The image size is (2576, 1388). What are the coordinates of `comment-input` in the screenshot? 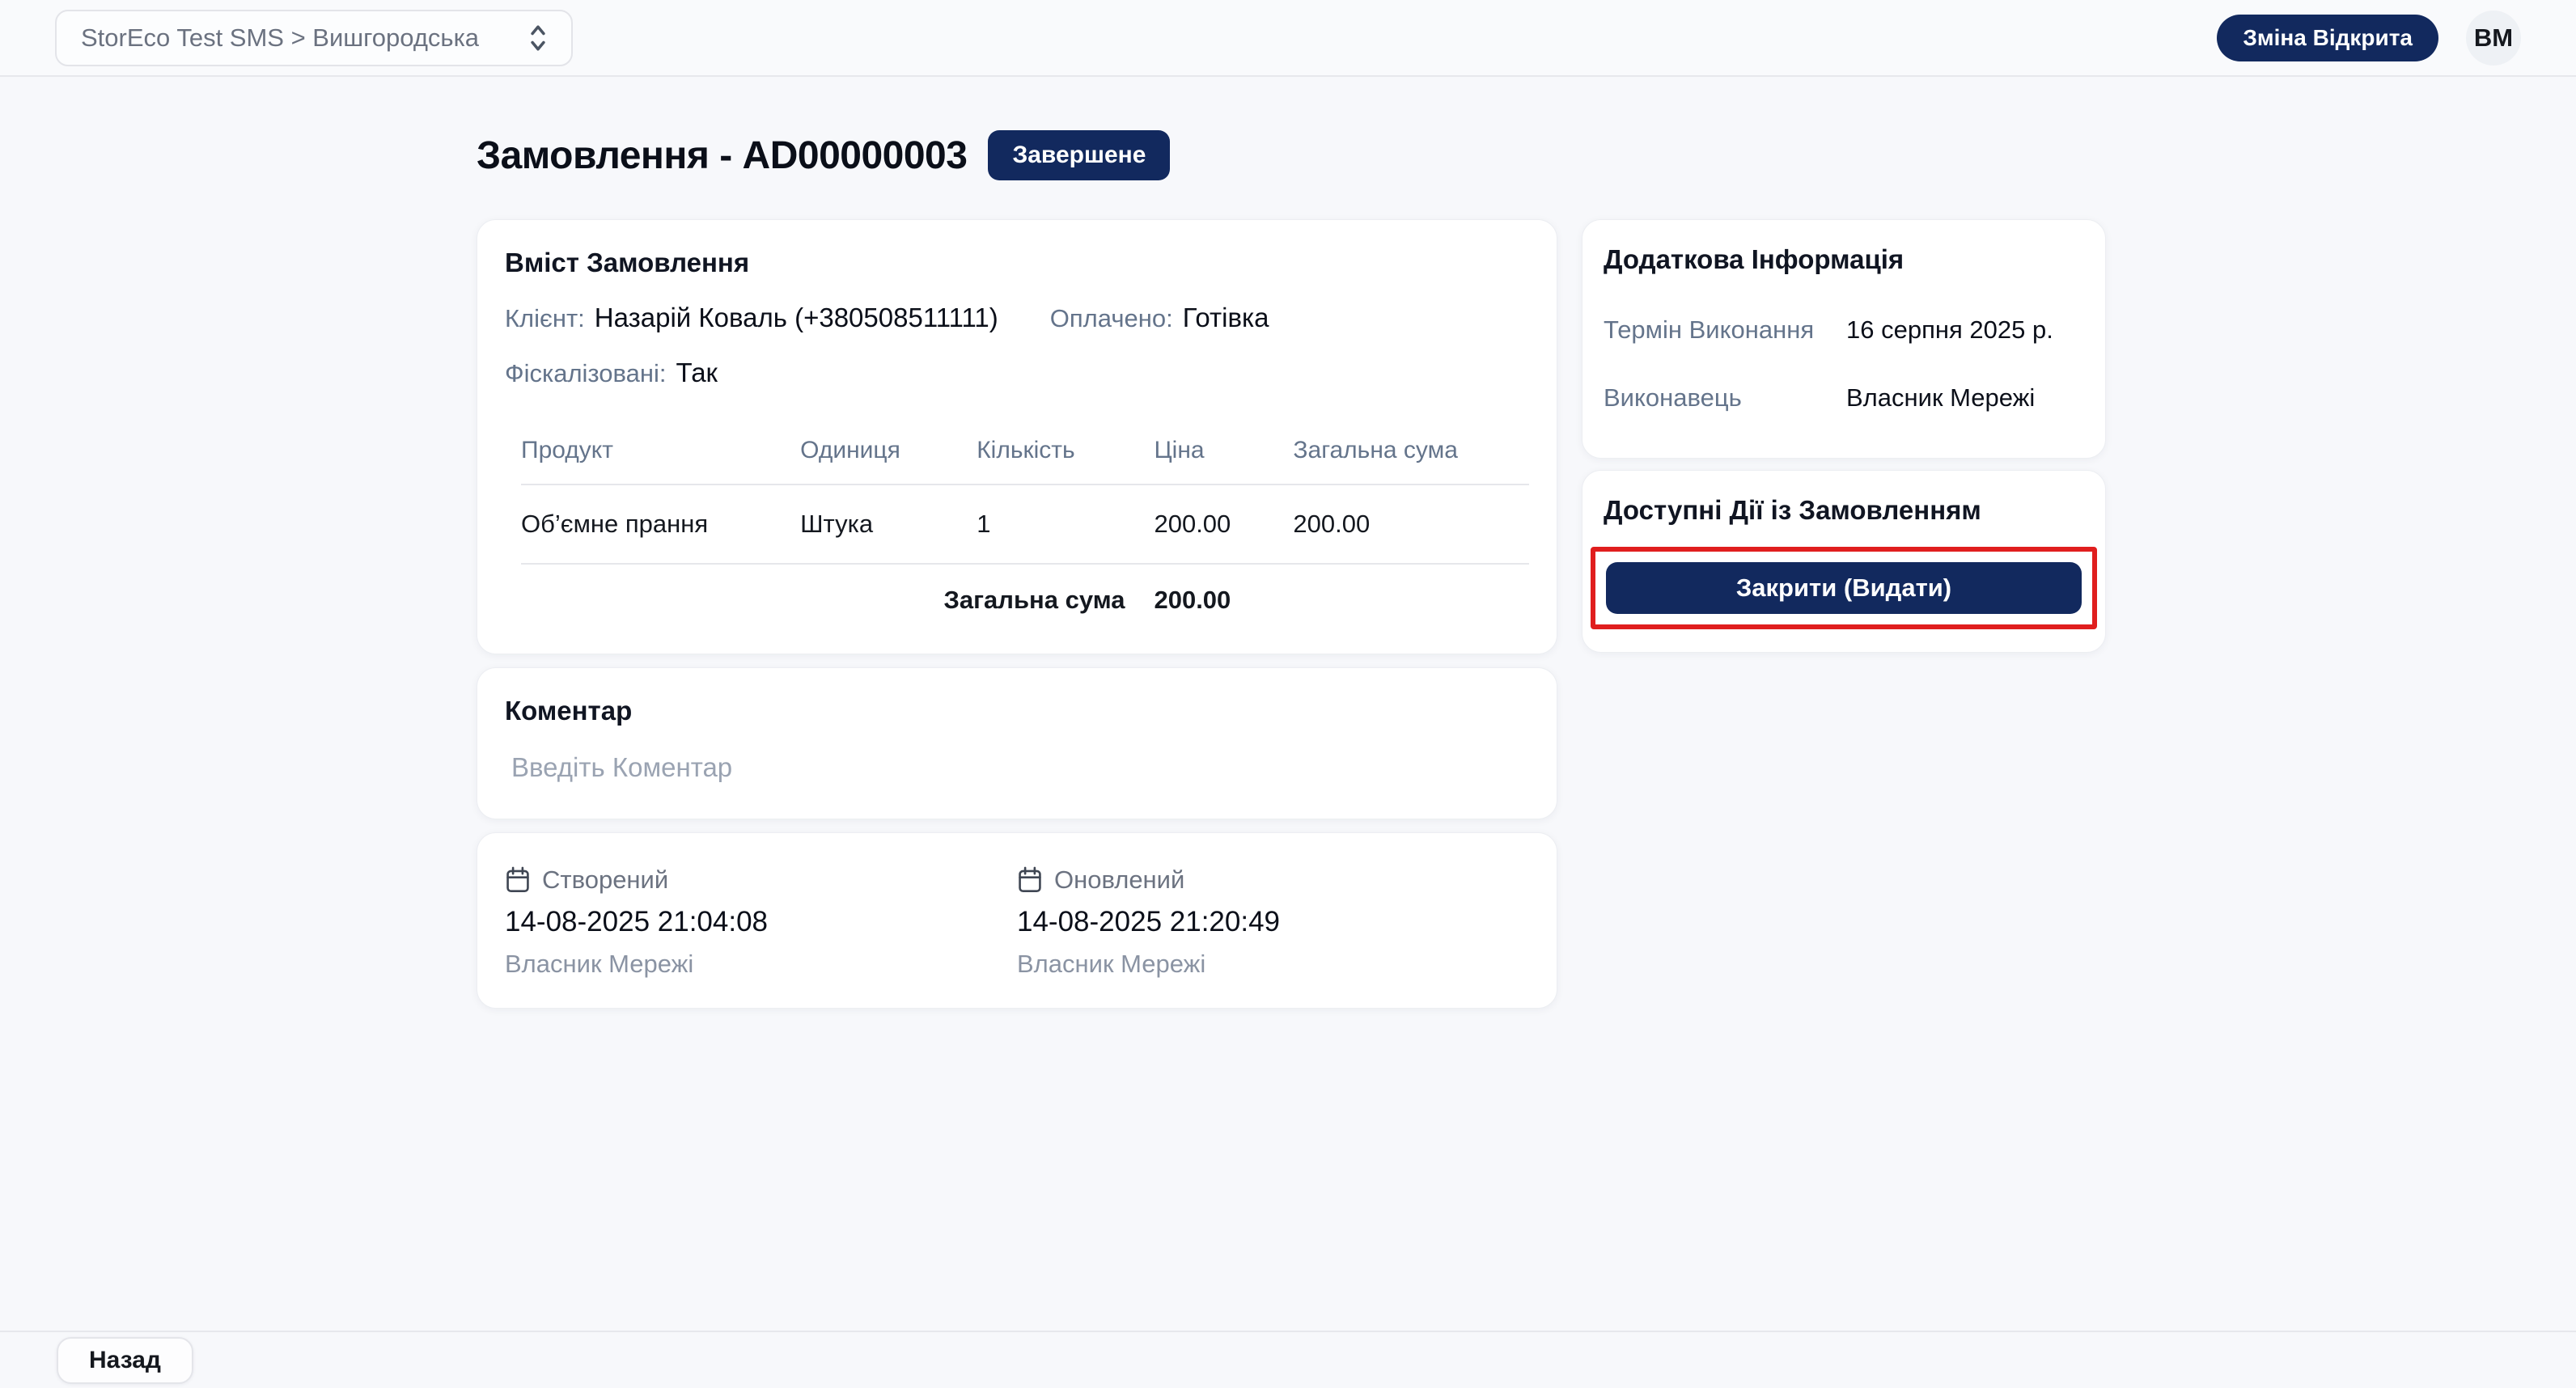 It's located at (1017, 771).